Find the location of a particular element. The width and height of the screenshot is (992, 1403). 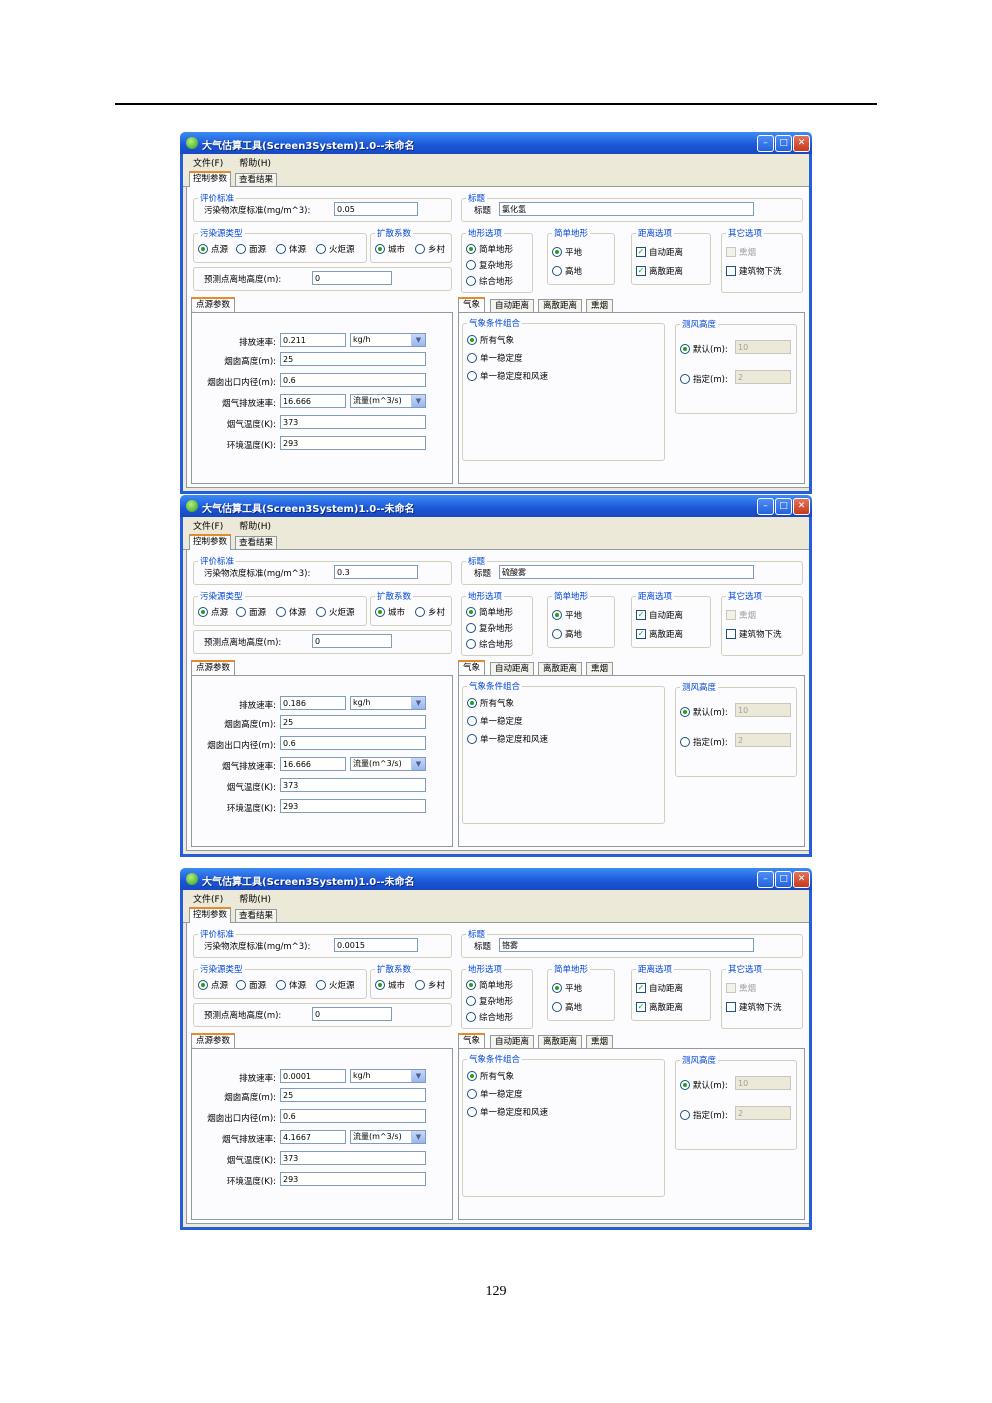

source-flare-option: 火炬源 is located at coordinates (335, 249).